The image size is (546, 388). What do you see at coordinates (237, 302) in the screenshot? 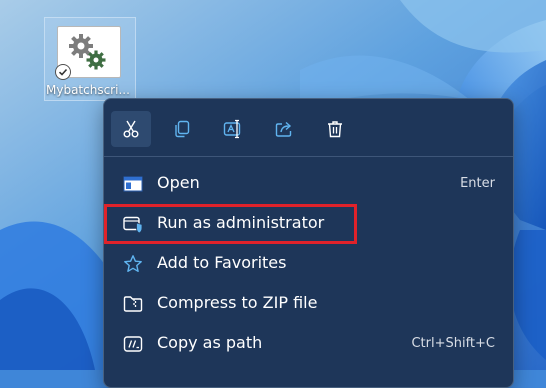
I see `menu-item-label: Compress to ZIP file` at bounding box center [237, 302].